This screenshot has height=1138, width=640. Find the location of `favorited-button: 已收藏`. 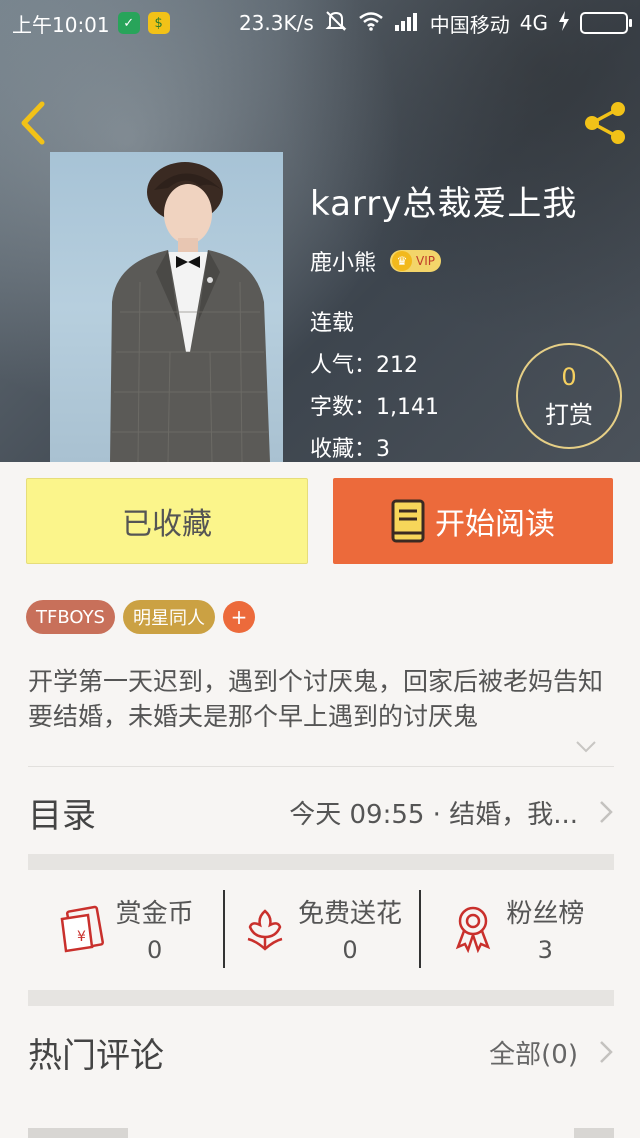

favorited-button: 已收藏 is located at coordinates (167, 521).